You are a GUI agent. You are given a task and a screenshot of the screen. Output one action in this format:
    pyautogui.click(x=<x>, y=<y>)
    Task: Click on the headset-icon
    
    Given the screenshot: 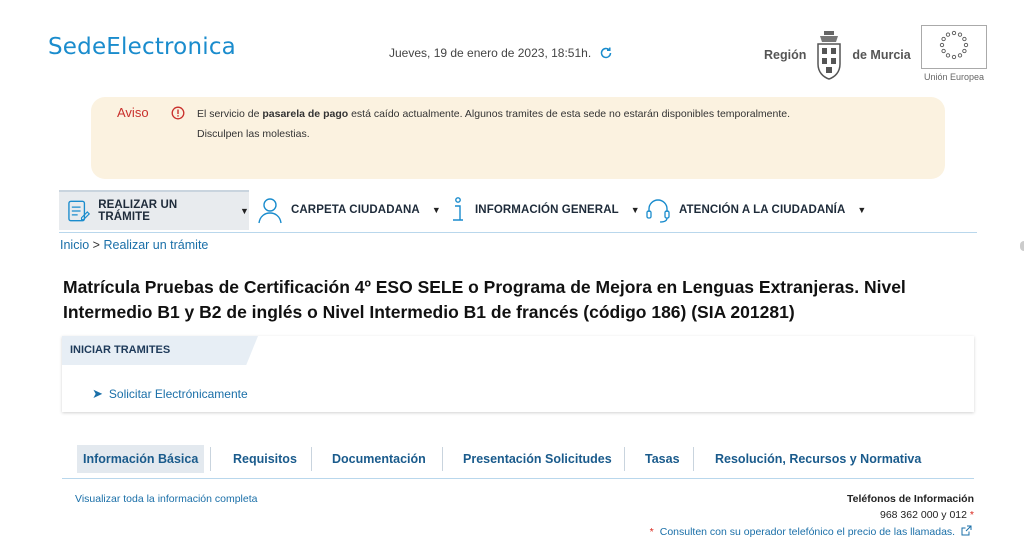 What is the action you would take?
    pyautogui.click(x=658, y=211)
    